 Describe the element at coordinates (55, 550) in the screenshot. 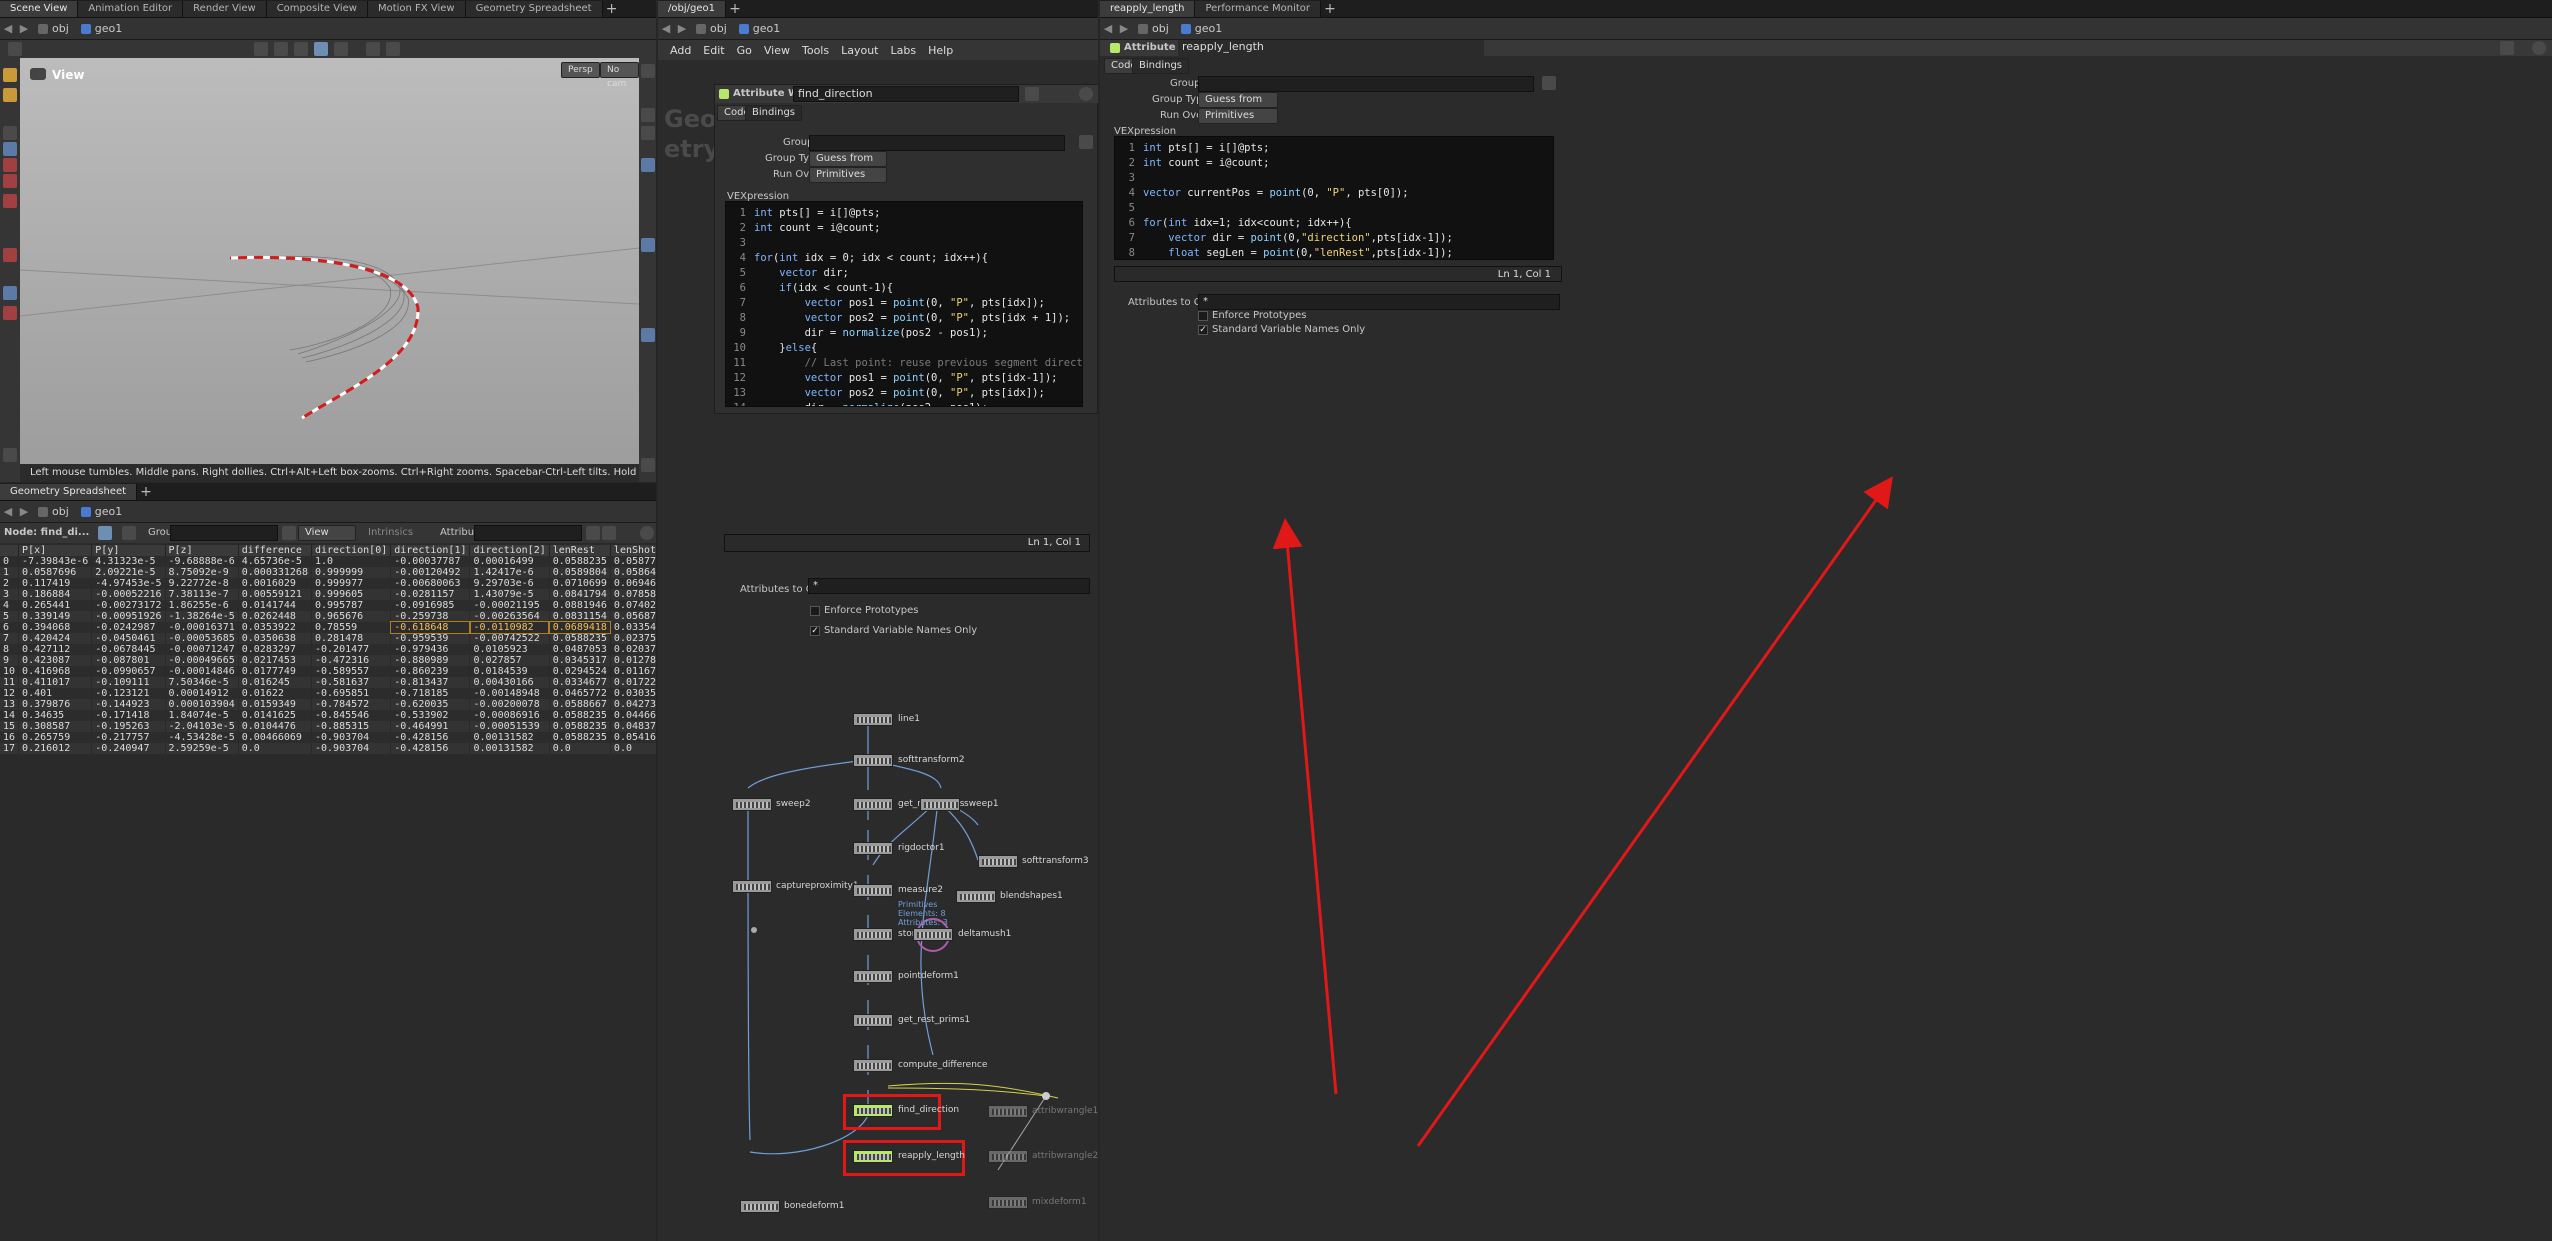

I see `column-header: P[x]` at that location.